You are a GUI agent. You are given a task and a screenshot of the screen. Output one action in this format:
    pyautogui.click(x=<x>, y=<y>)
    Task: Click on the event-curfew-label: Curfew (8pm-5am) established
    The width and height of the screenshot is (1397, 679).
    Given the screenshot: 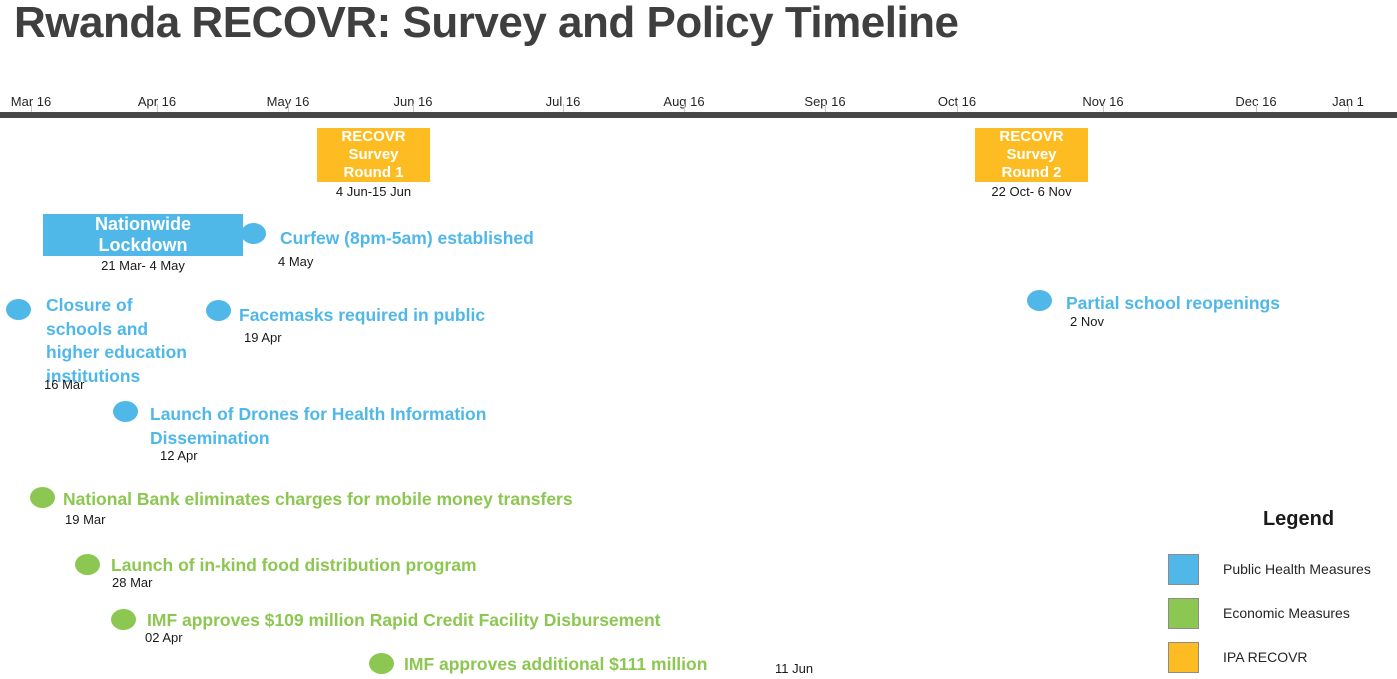 What is the action you would take?
    pyautogui.click(x=407, y=239)
    